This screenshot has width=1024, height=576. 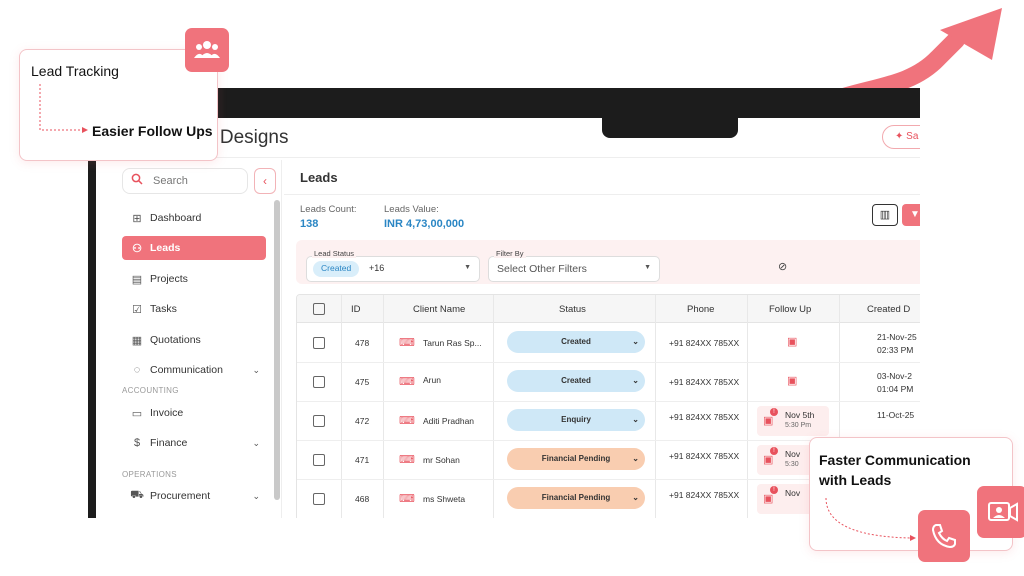 I want to click on leads-count-value: 138, so click(x=309, y=224).